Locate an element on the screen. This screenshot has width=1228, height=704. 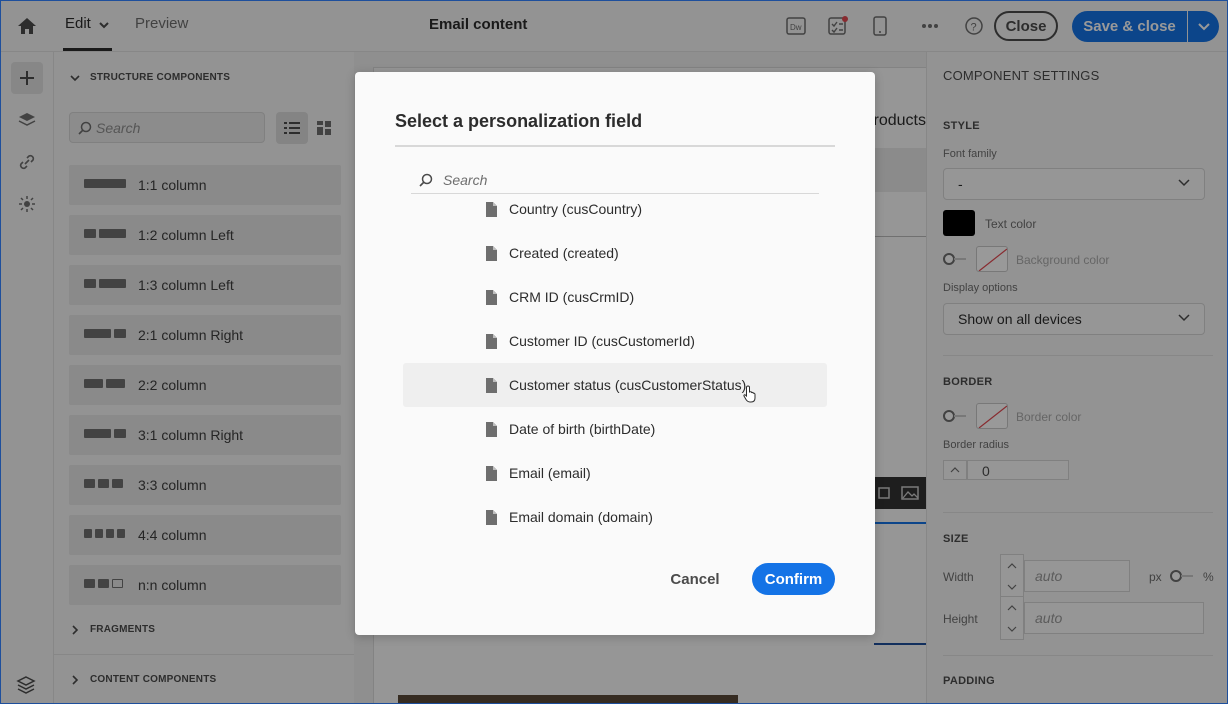
field-label: Customer status (cusCustomerStatus) is located at coordinates (628, 385).